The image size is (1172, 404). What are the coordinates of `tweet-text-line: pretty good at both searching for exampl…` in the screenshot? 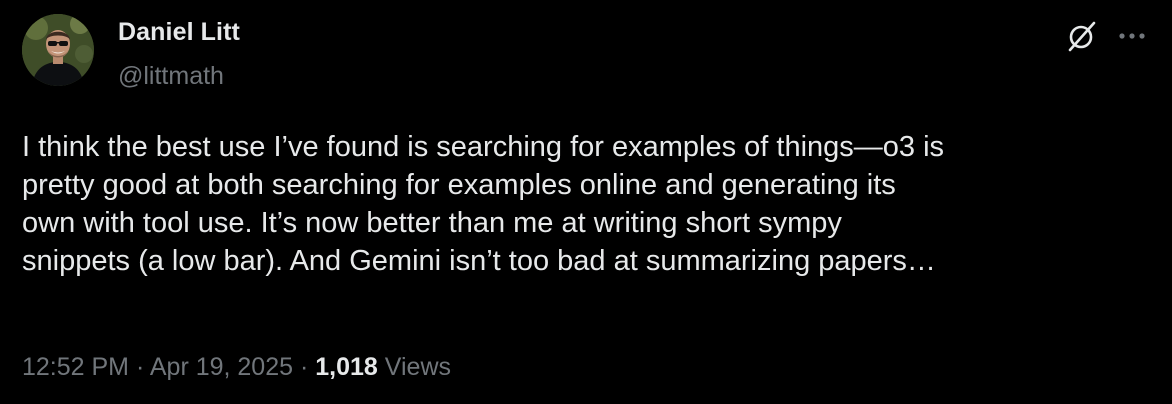 It's located at (459, 185).